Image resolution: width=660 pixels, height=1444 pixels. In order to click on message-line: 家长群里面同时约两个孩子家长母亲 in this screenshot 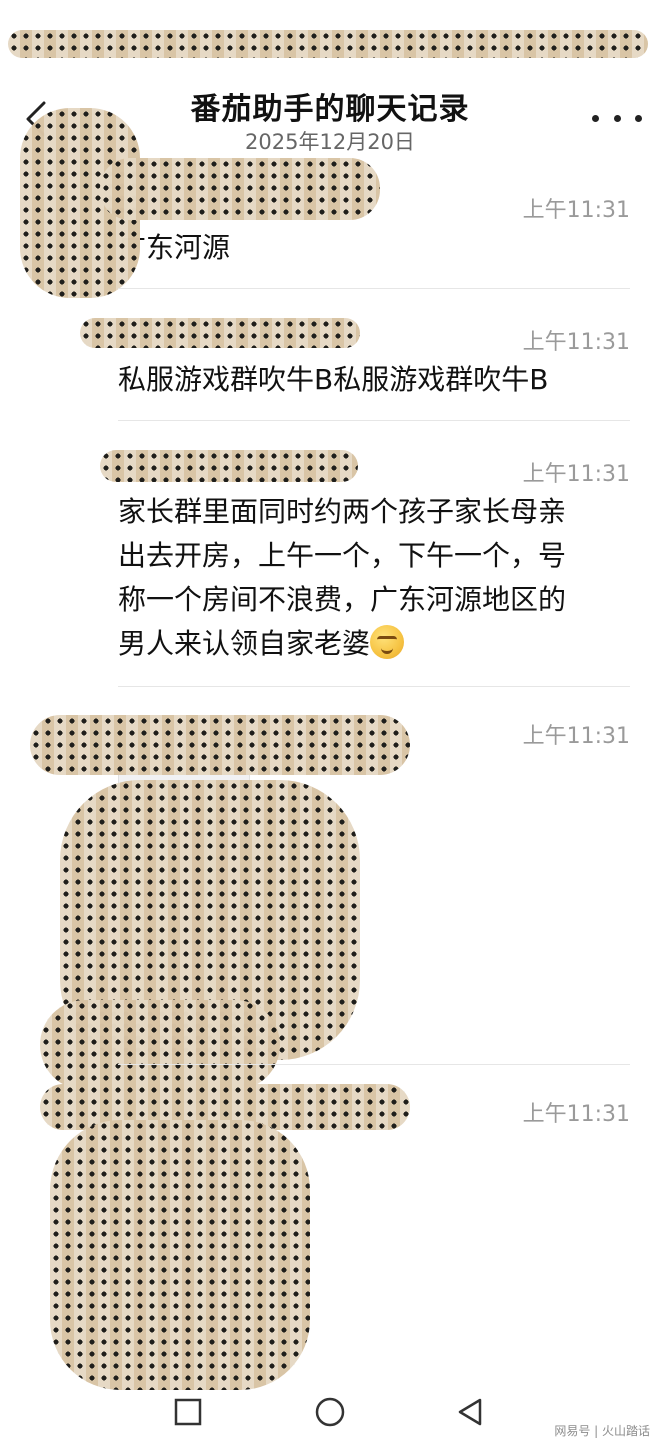, I will do `click(342, 511)`.